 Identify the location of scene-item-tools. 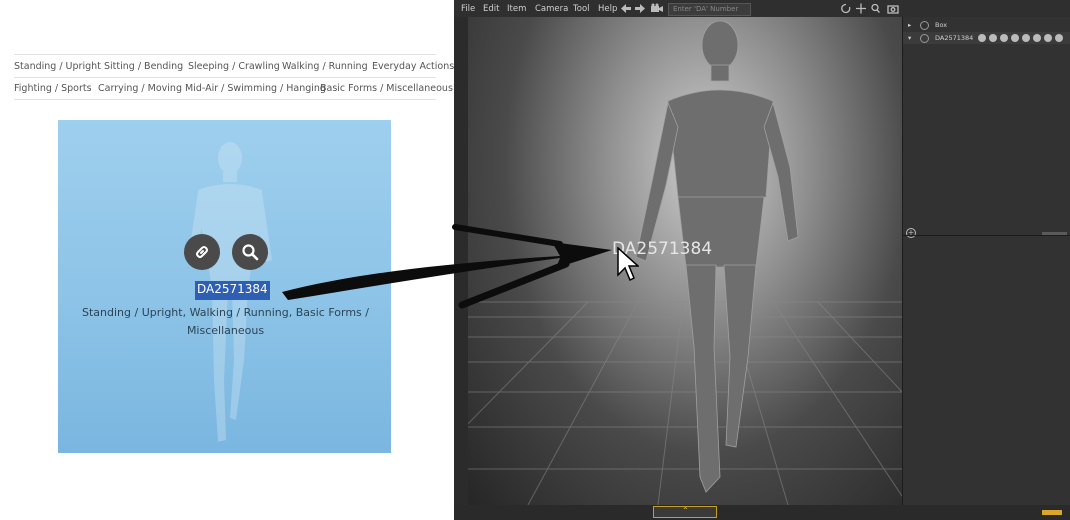
(1022, 38).